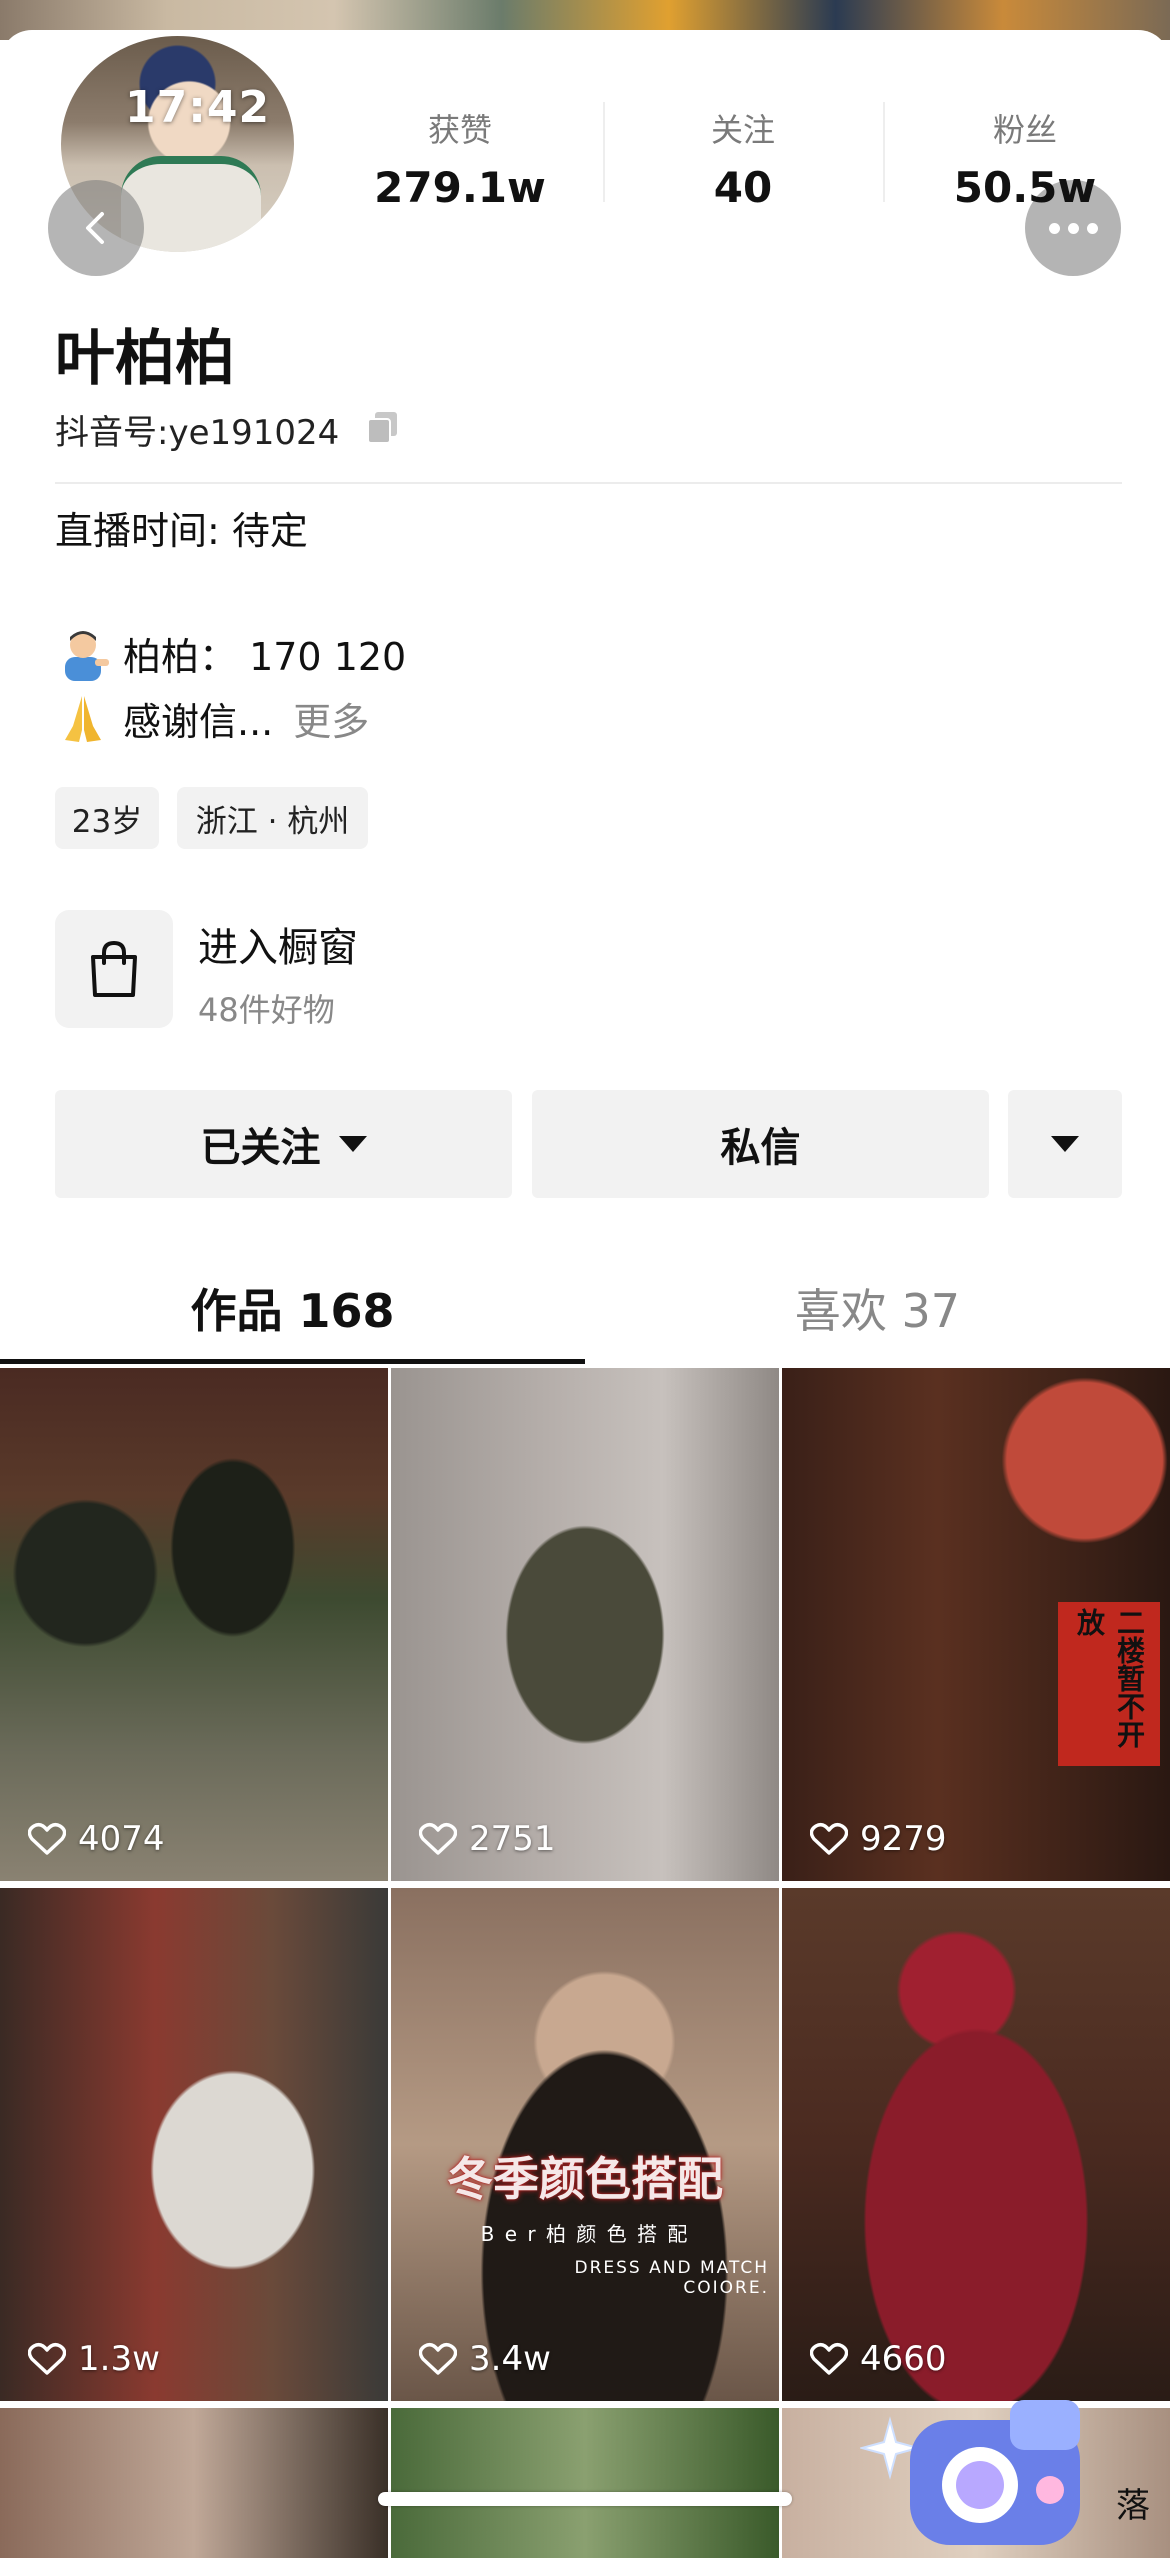 This screenshot has height=2558, width=1170. I want to click on active-tab-indicator, so click(292, 1361).